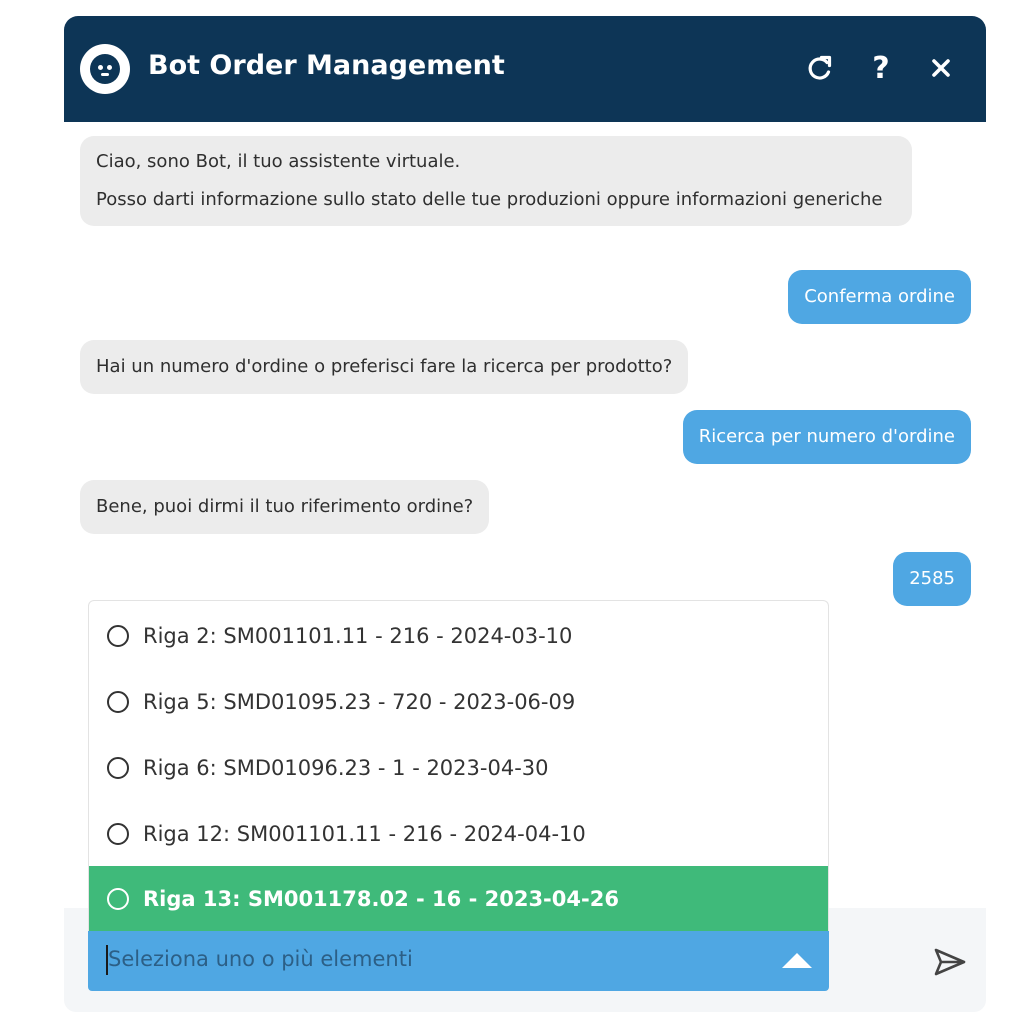 The image size is (1024, 1024). I want to click on refresh-icon, so click(820, 67).